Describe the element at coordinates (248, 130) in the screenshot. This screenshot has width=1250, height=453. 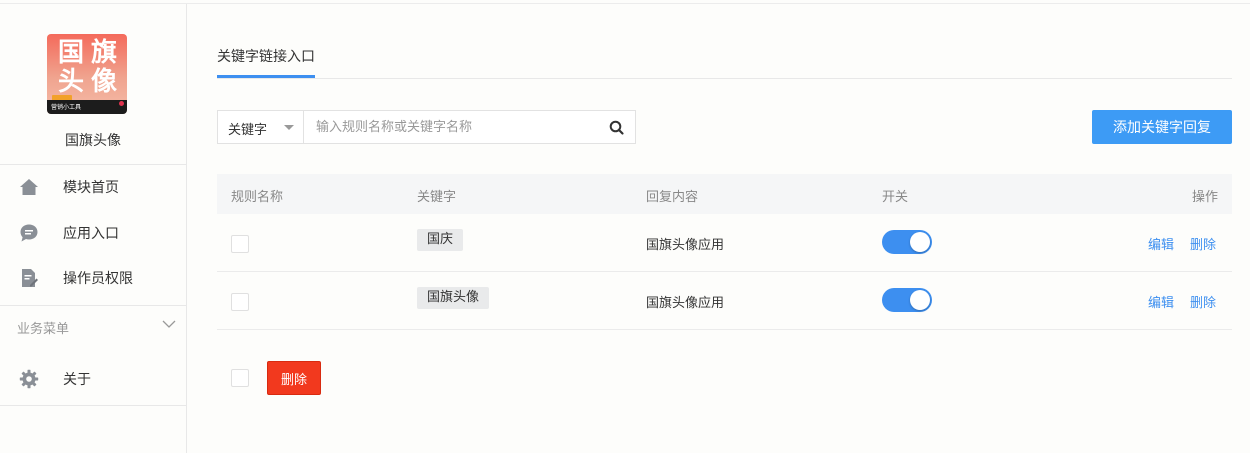
I see `search-type-value: 关键字` at that location.